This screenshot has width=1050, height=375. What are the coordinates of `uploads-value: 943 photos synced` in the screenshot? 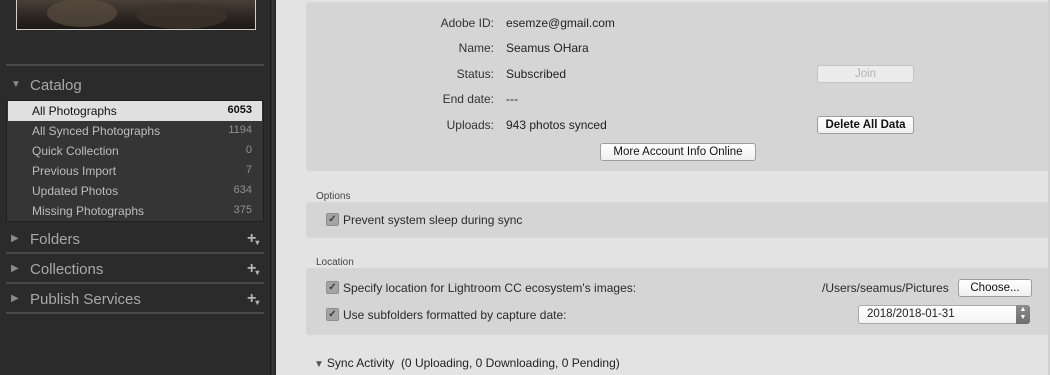 It's located at (556, 125).